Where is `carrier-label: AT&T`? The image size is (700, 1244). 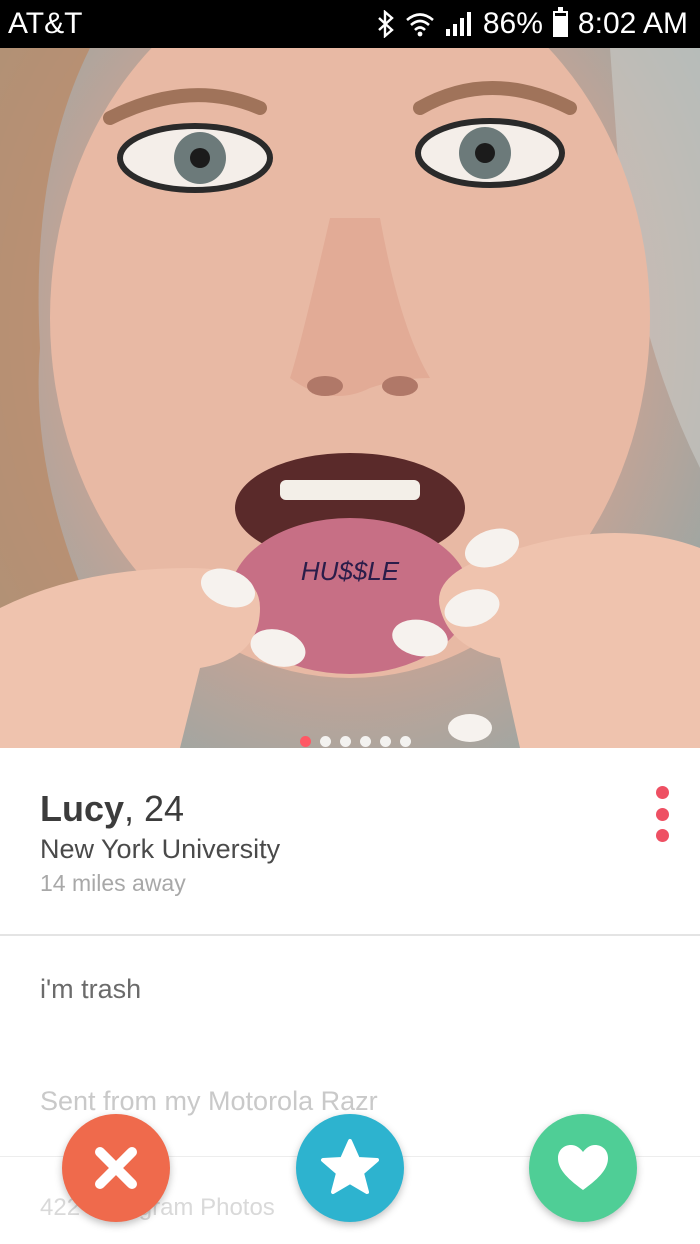
carrier-label: AT&T is located at coordinates (45, 23).